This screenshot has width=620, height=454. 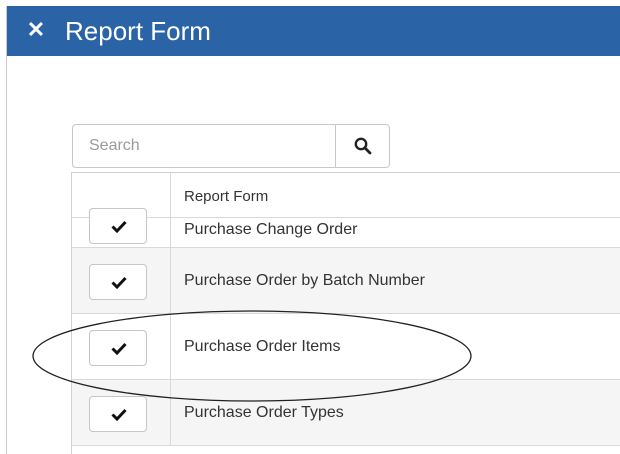 What do you see at coordinates (204, 146) in the screenshot?
I see `search-input` at bounding box center [204, 146].